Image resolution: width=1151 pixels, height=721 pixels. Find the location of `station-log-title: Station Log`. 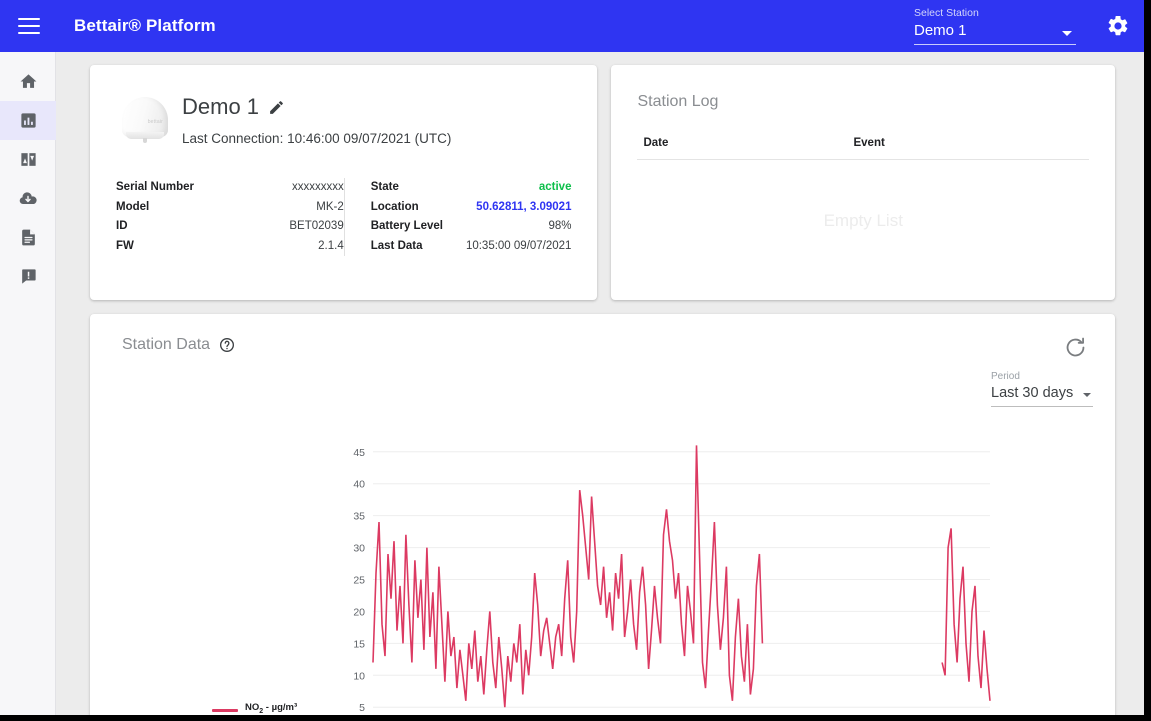

station-log-title: Station Log is located at coordinates (678, 101).